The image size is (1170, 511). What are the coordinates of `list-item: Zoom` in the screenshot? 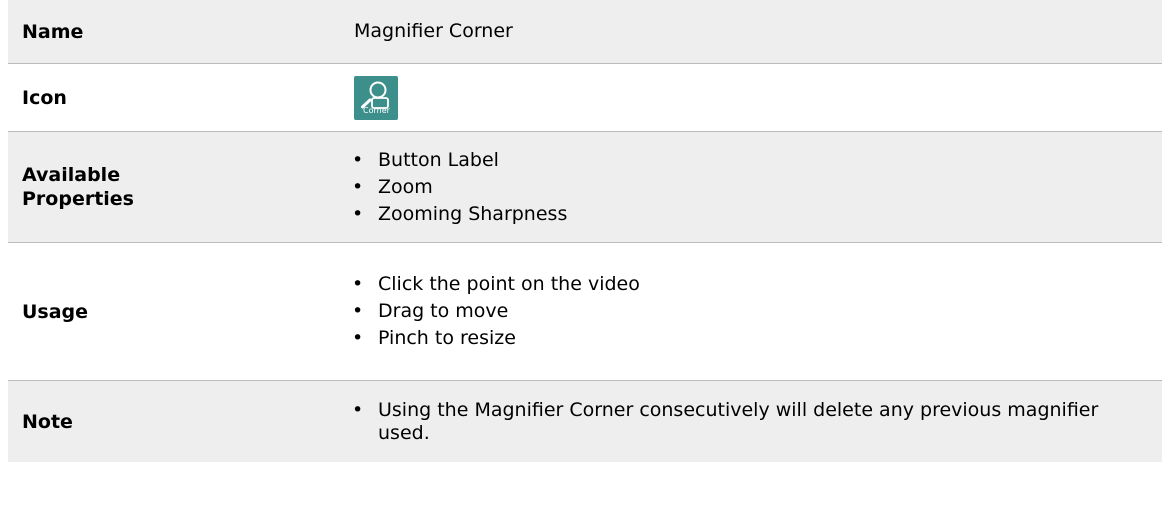 It's located at (751, 187).